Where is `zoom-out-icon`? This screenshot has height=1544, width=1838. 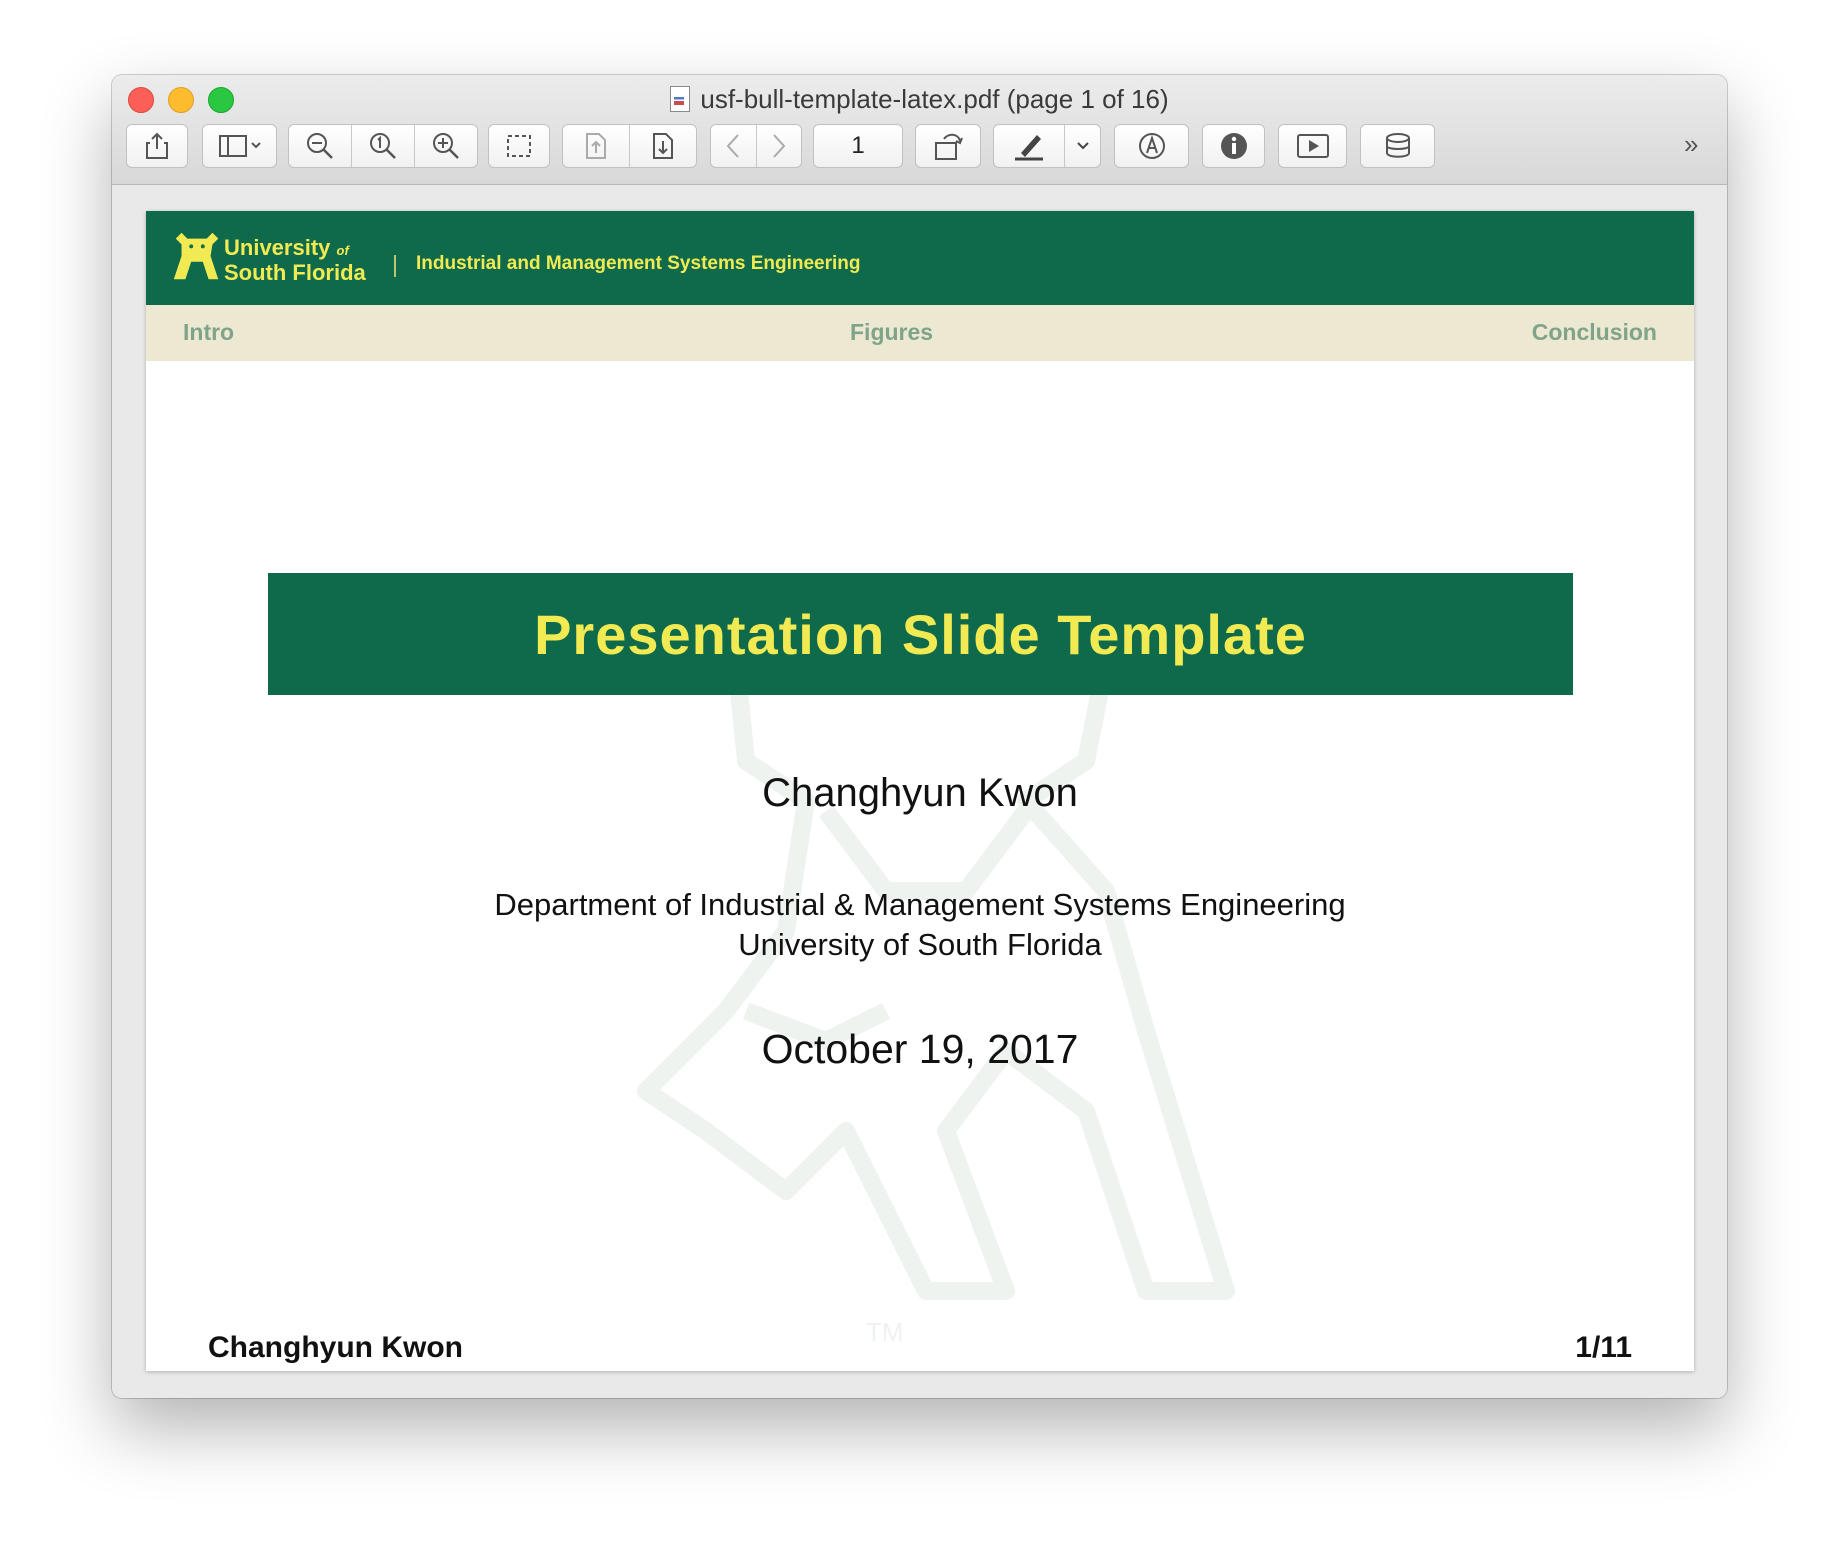
zoom-out-icon is located at coordinates (320, 146).